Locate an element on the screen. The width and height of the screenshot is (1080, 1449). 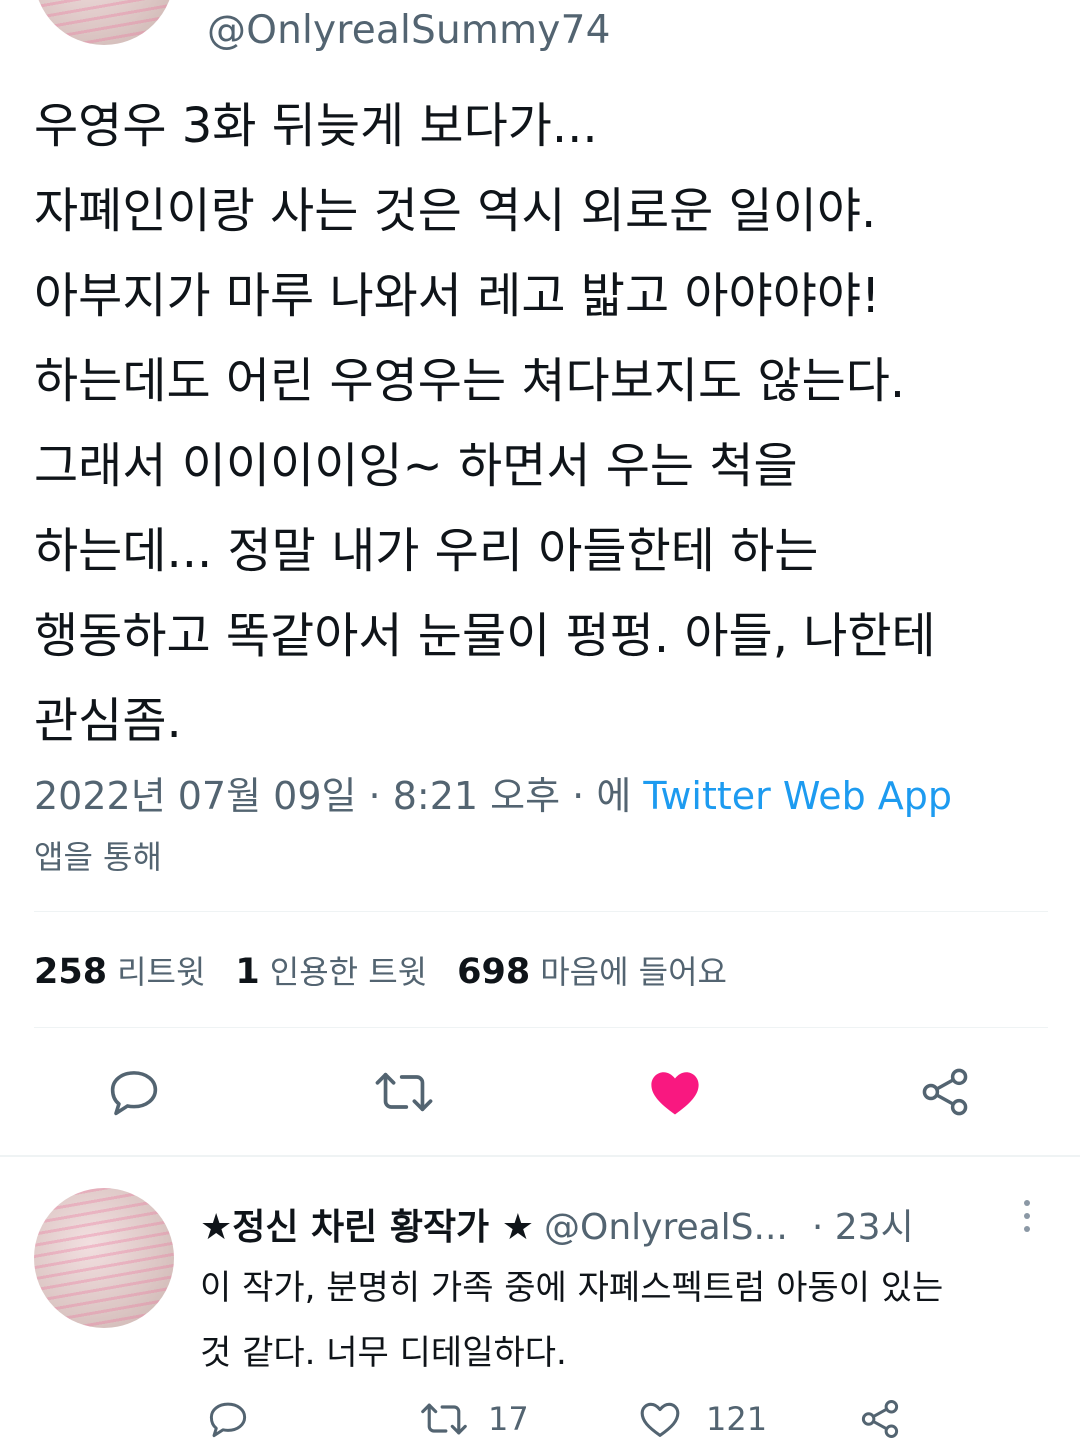
tweet-text-line: 자폐인이랑 사는 것은 역시 외로운 일이야. is located at coordinates (455, 211).